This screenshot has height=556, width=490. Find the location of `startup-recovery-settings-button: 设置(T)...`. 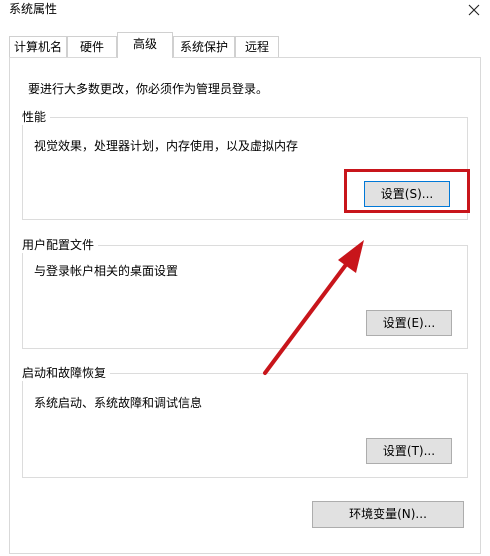

startup-recovery-settings-button: 设置(T)... is located at coordinates (409, 451).